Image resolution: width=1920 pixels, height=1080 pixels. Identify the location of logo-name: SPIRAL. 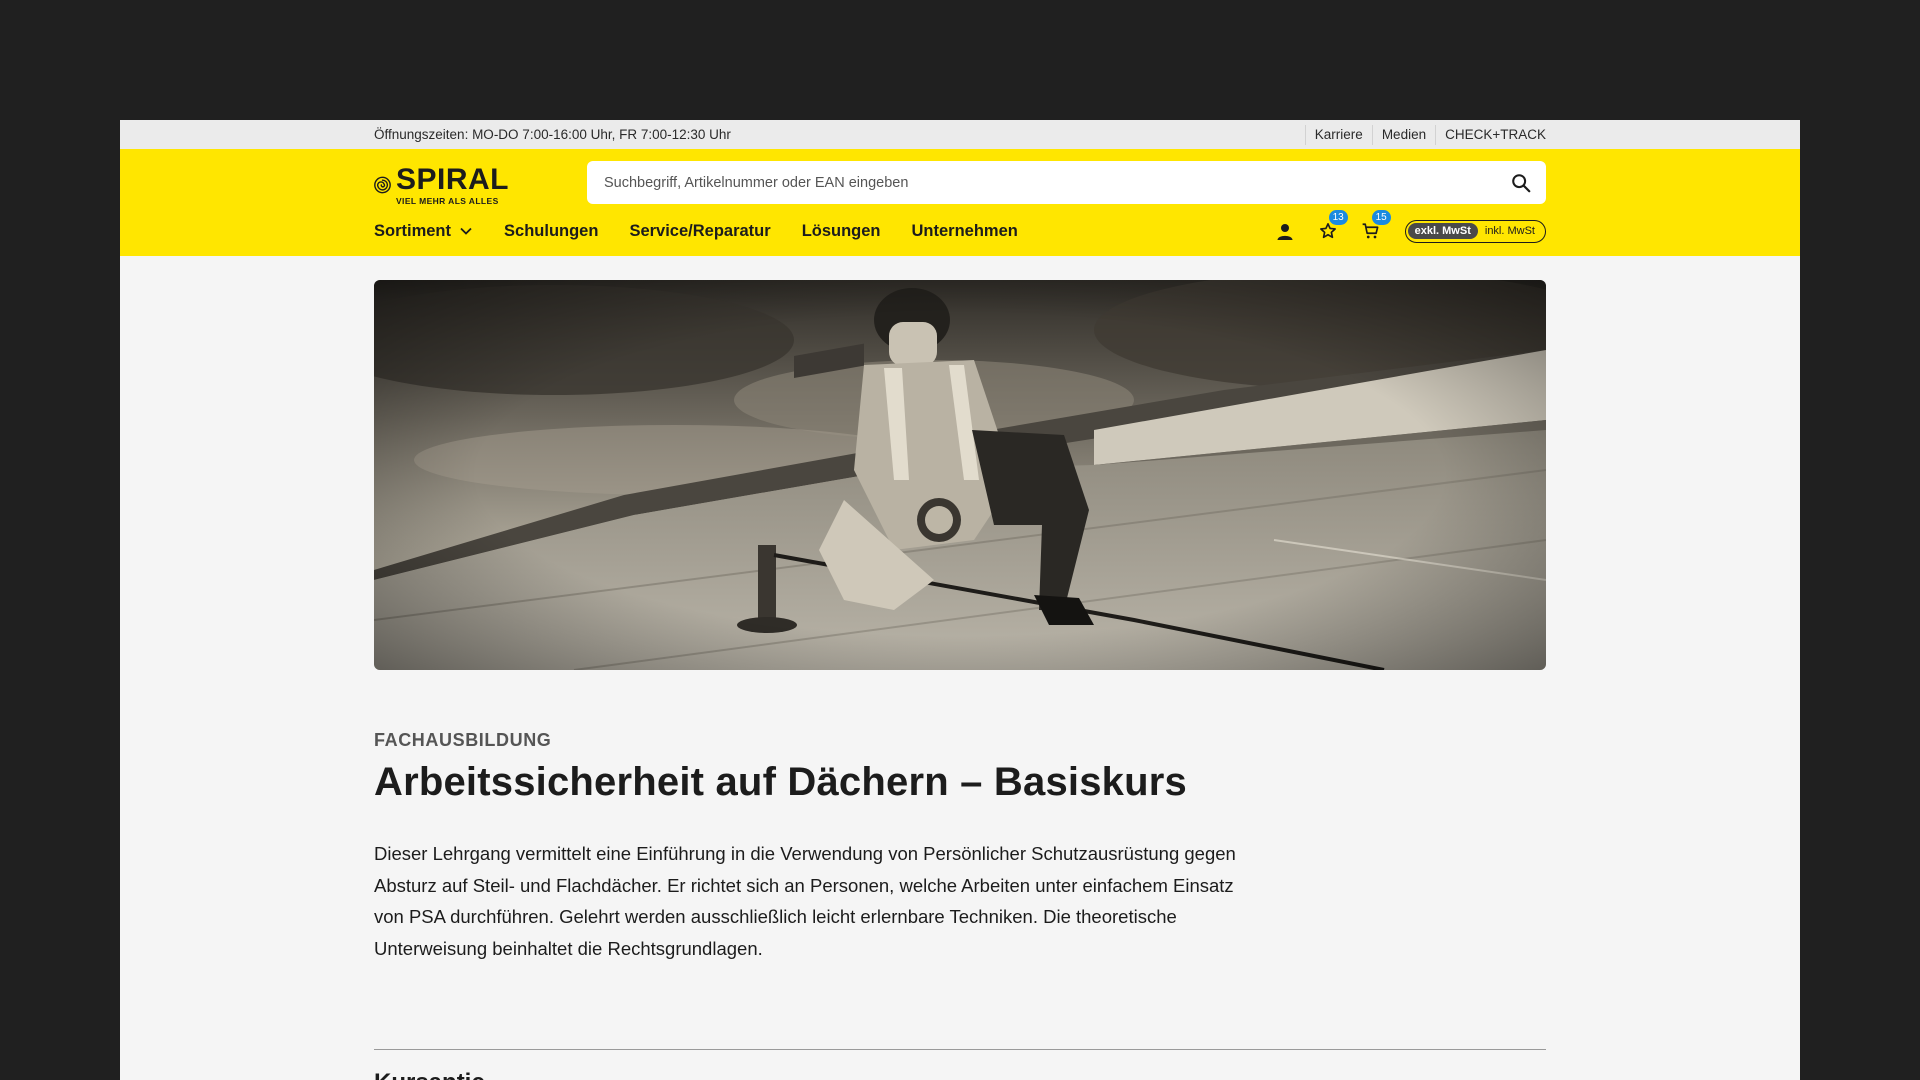
(452, 179).